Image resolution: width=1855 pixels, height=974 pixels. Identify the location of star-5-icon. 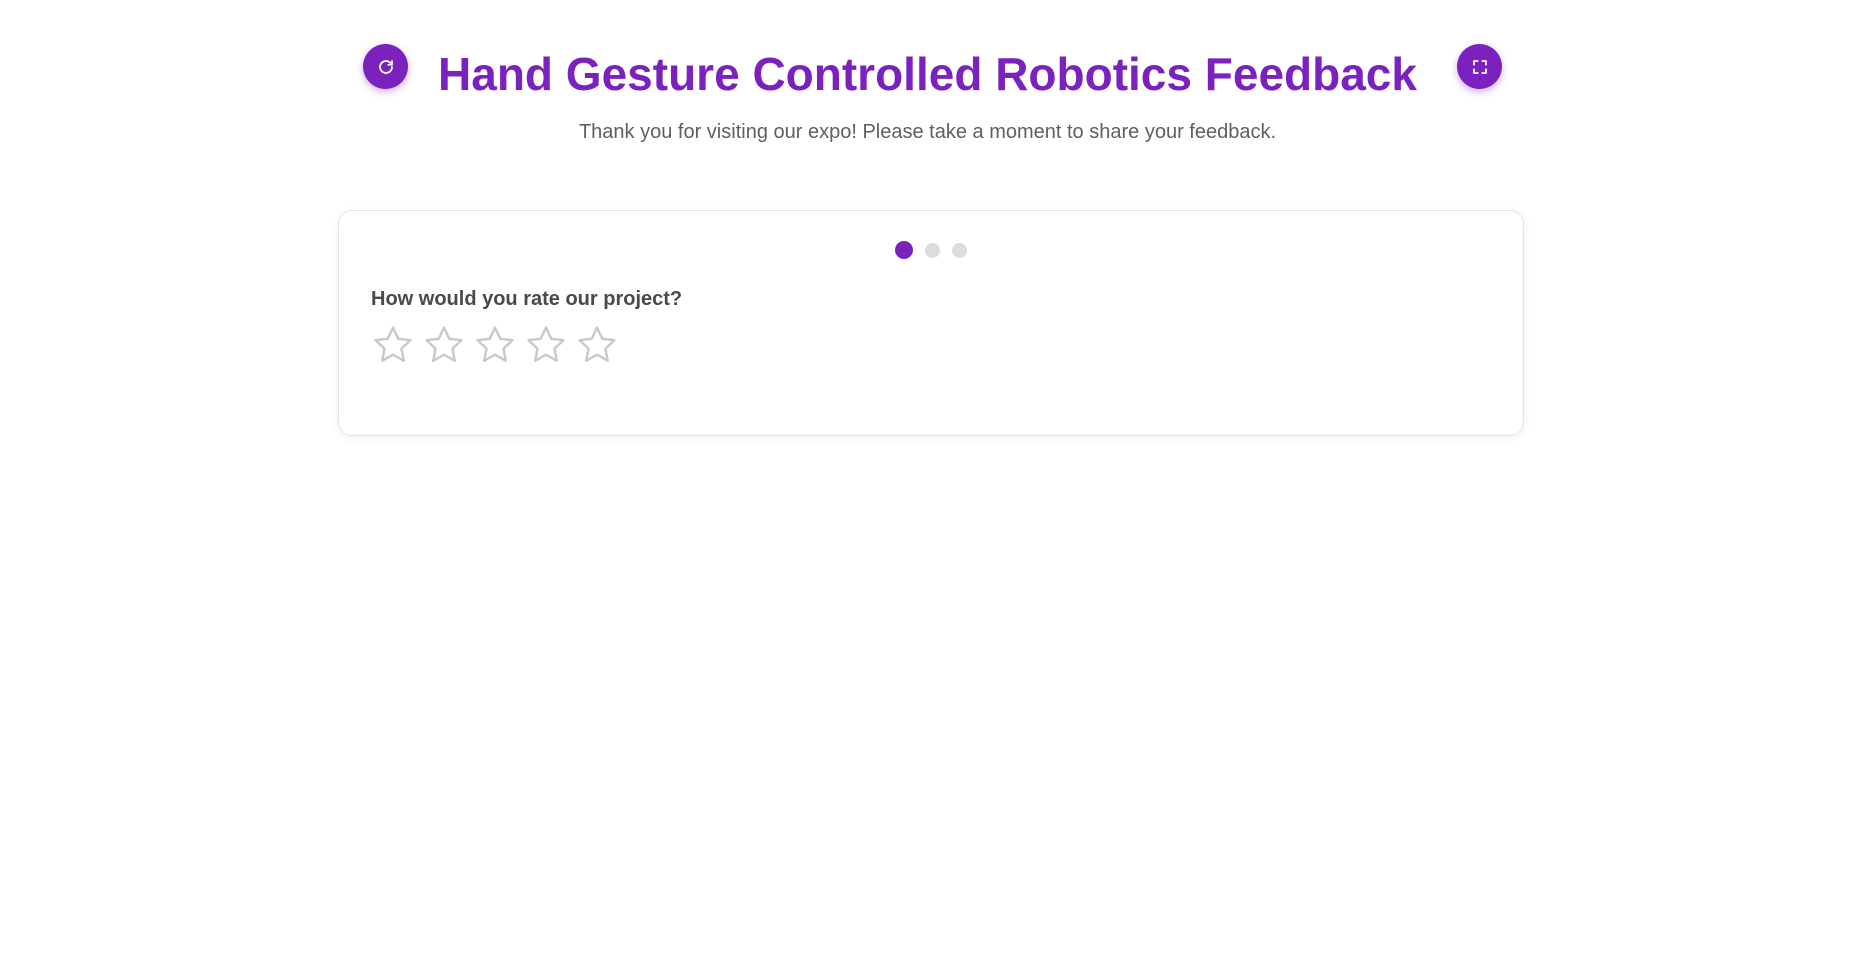
(597, 345).